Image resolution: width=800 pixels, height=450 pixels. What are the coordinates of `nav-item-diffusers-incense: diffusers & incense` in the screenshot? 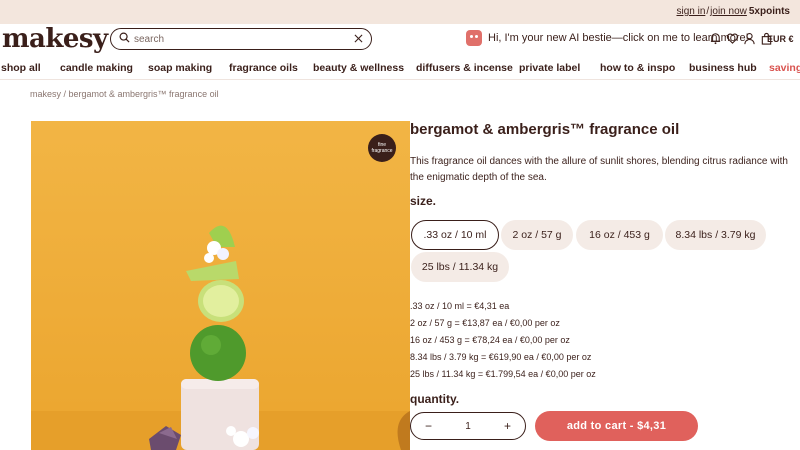 It's located at (464, 68).